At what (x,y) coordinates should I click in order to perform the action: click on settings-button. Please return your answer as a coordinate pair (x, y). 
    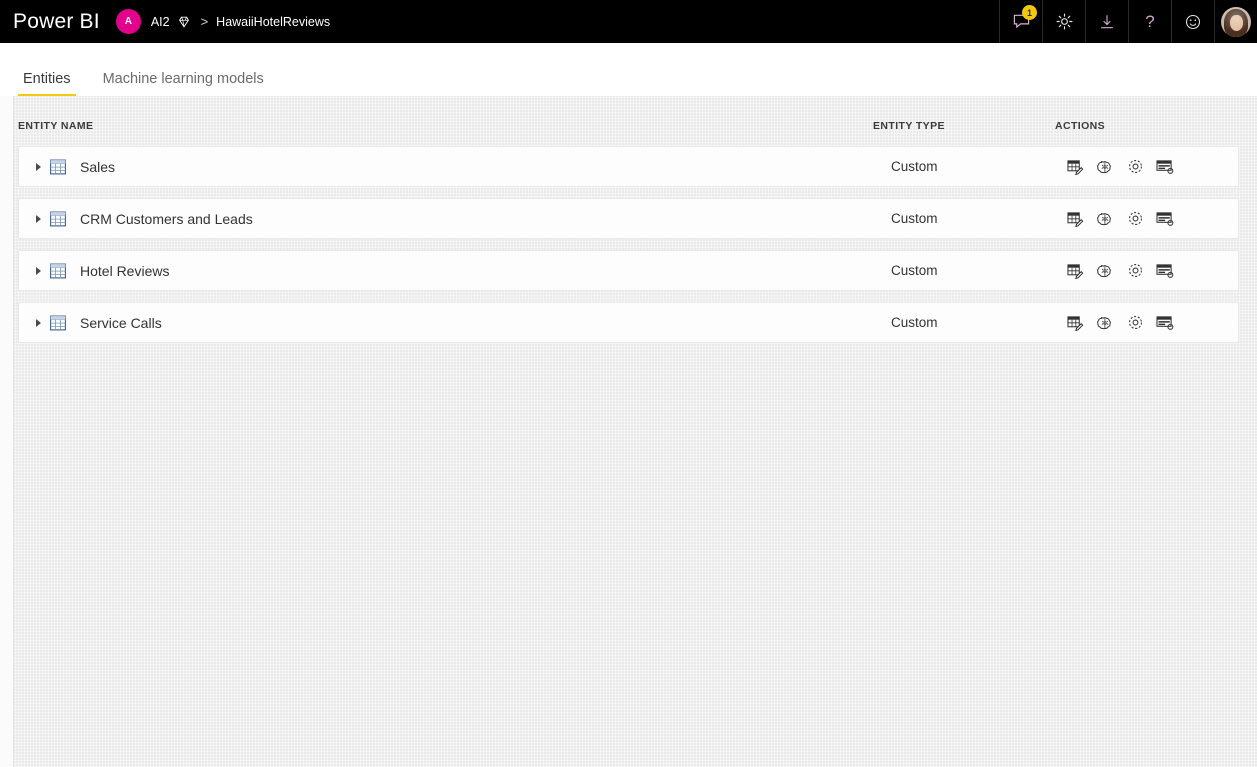
    Looking at the image, I should click on (1063, 21).